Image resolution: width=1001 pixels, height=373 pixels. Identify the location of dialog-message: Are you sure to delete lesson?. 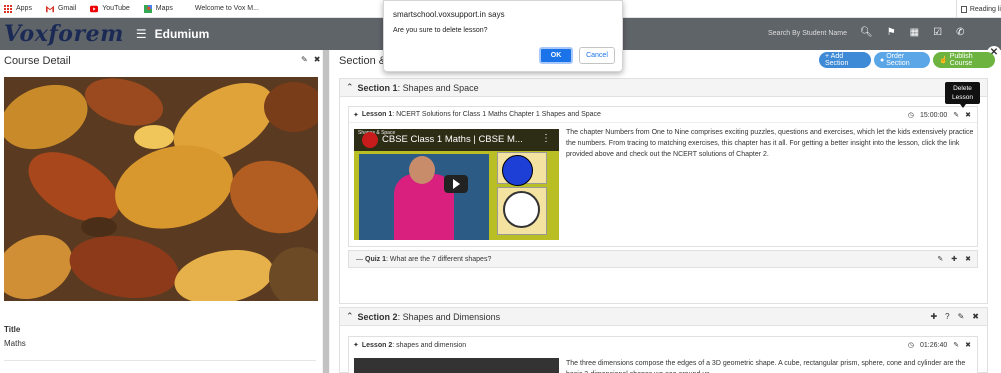
(440, 30).